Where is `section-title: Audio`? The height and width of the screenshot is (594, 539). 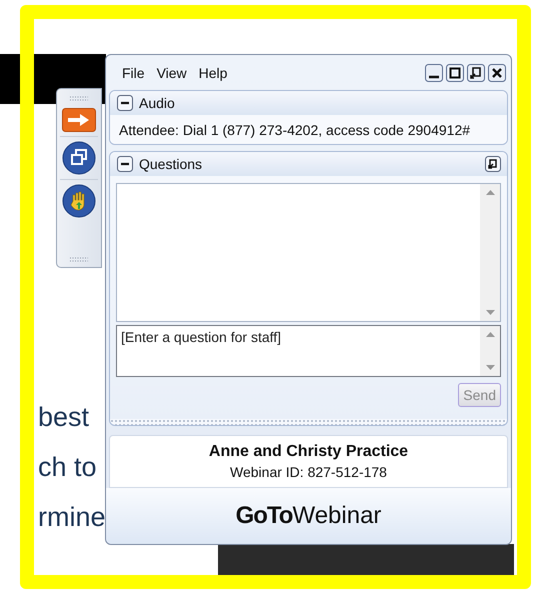 section-title: Audio is located at coordinates (157, 103).